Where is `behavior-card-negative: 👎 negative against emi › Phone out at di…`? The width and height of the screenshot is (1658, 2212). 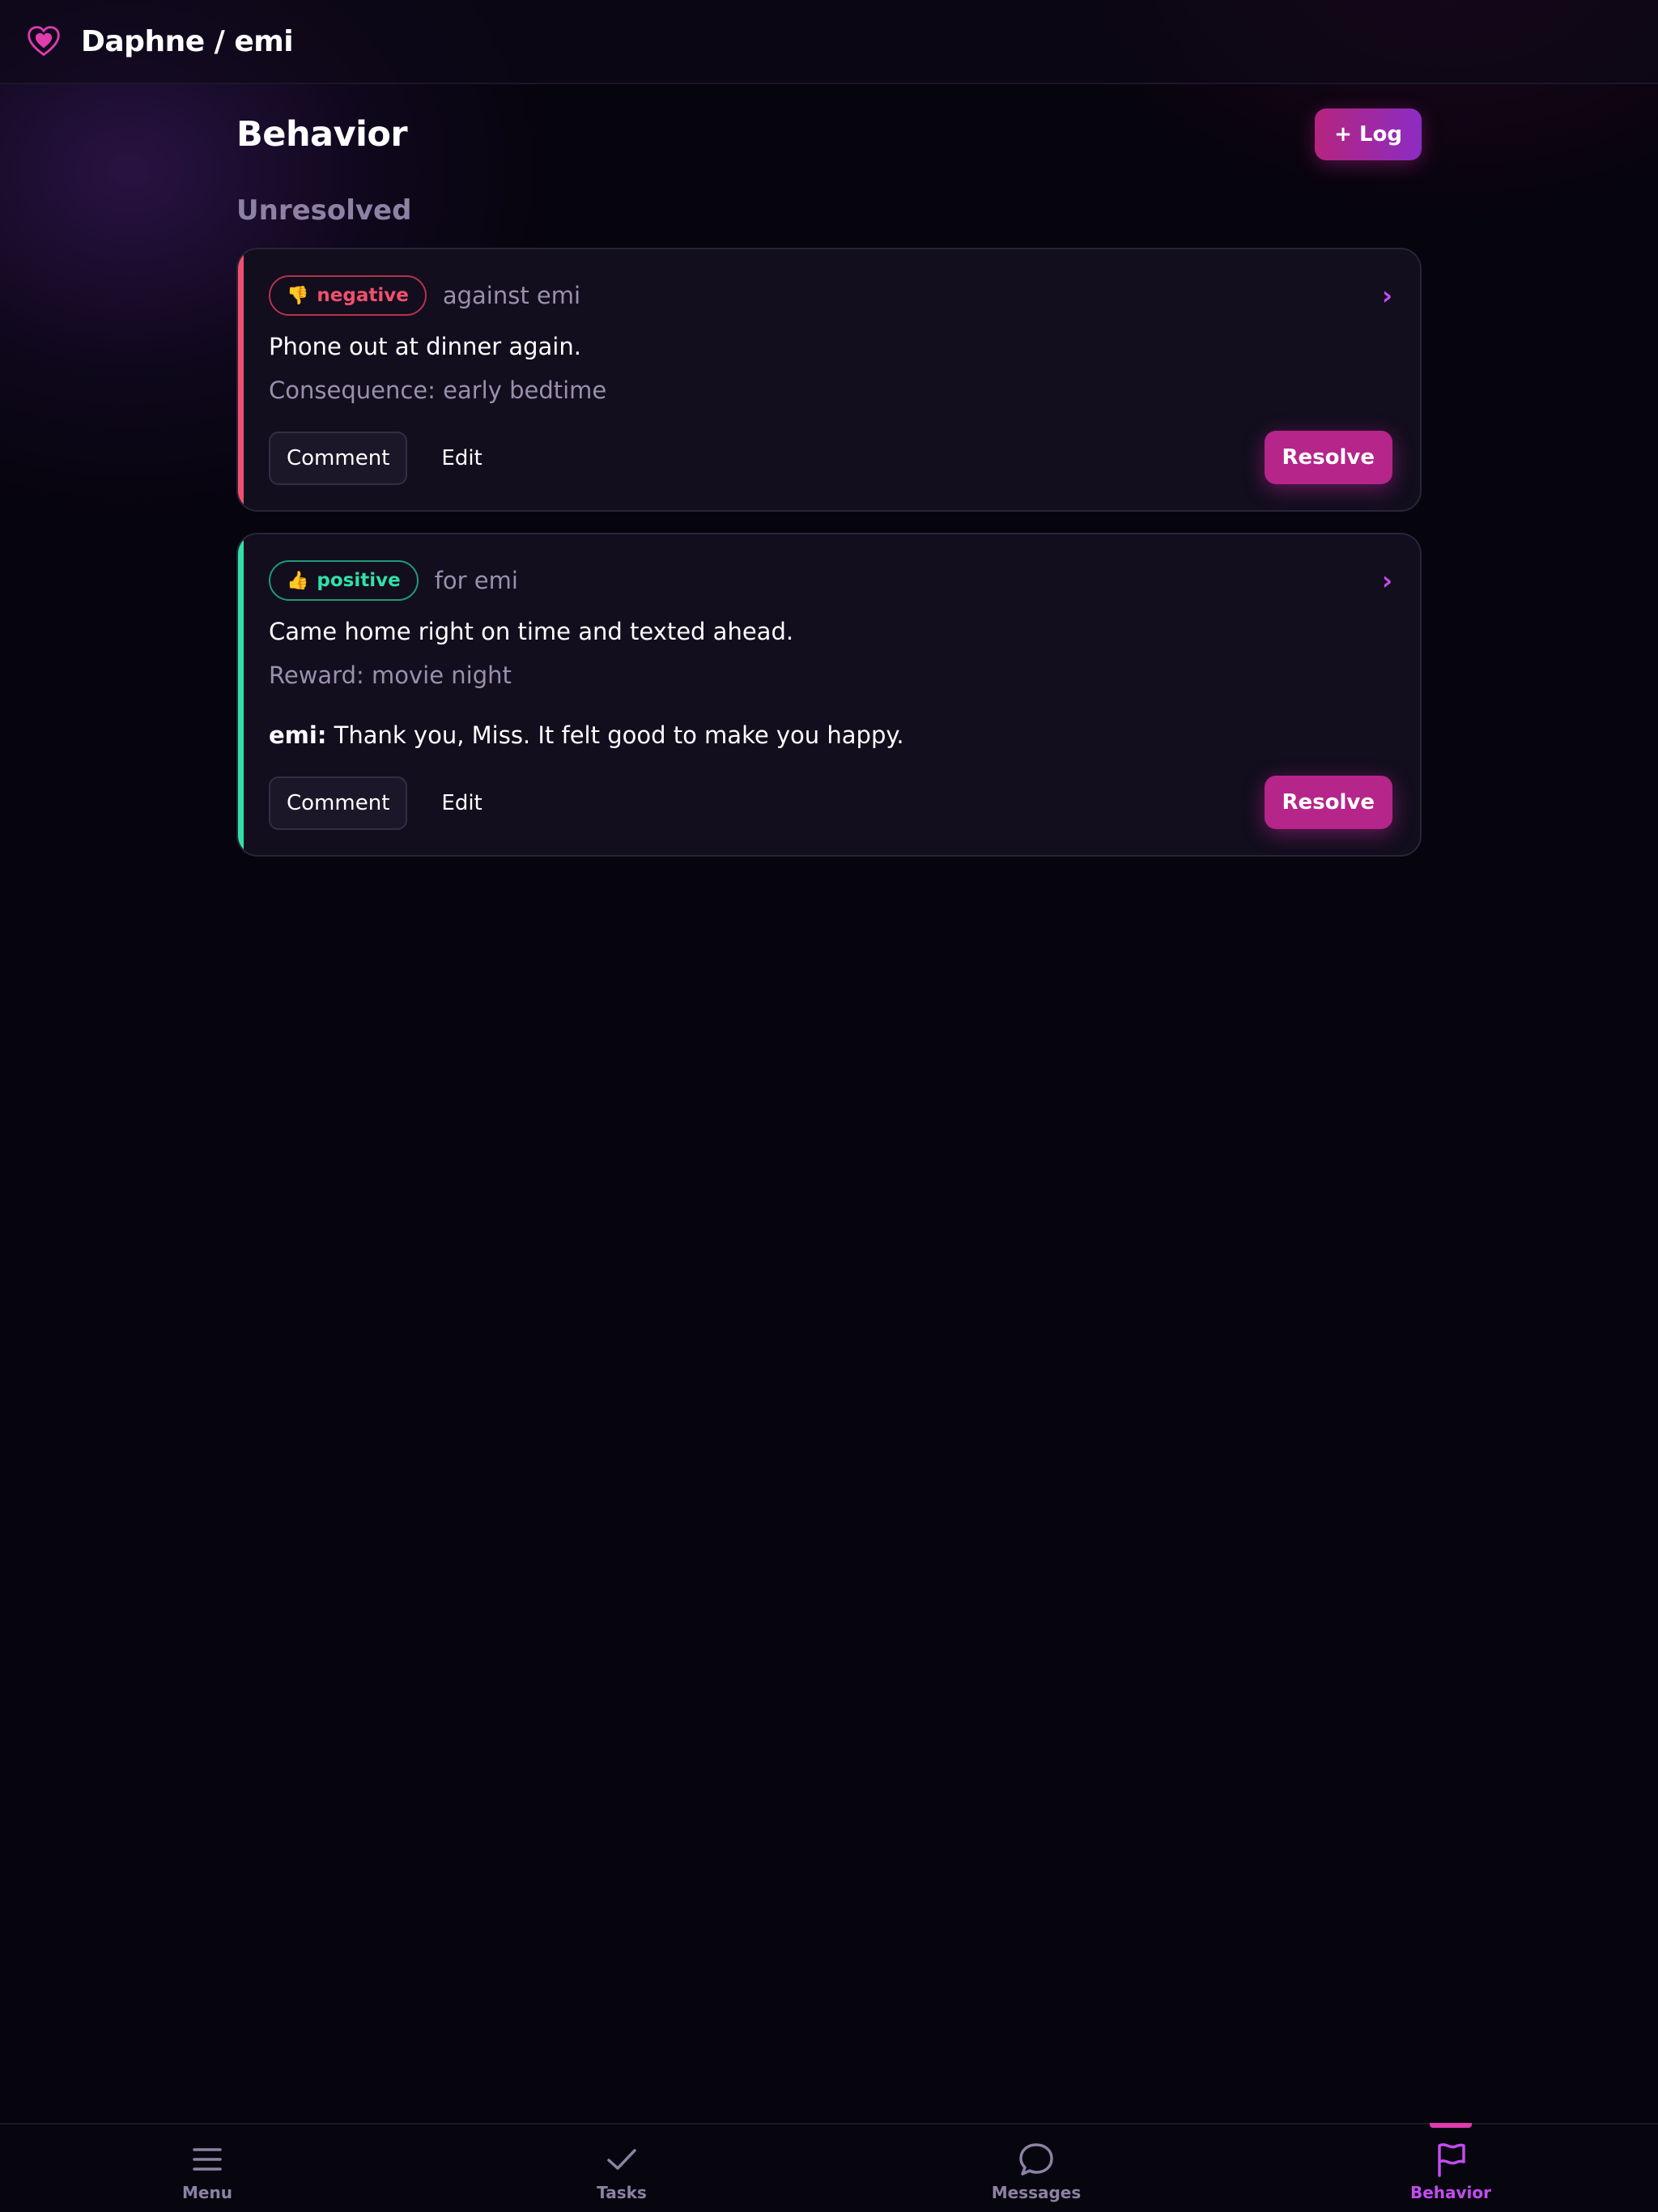 behavior-card-negative: 👎 negative against emi › Phone out at di… is located at coordinates (829, 380).